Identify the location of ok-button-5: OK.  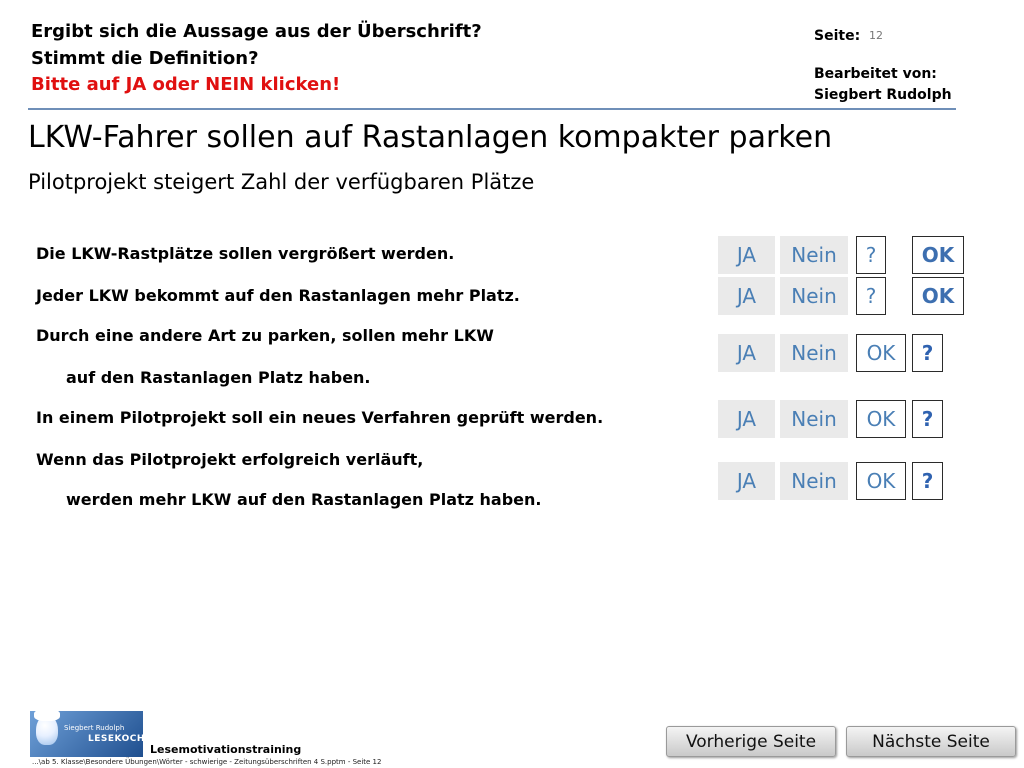
(881, 481).